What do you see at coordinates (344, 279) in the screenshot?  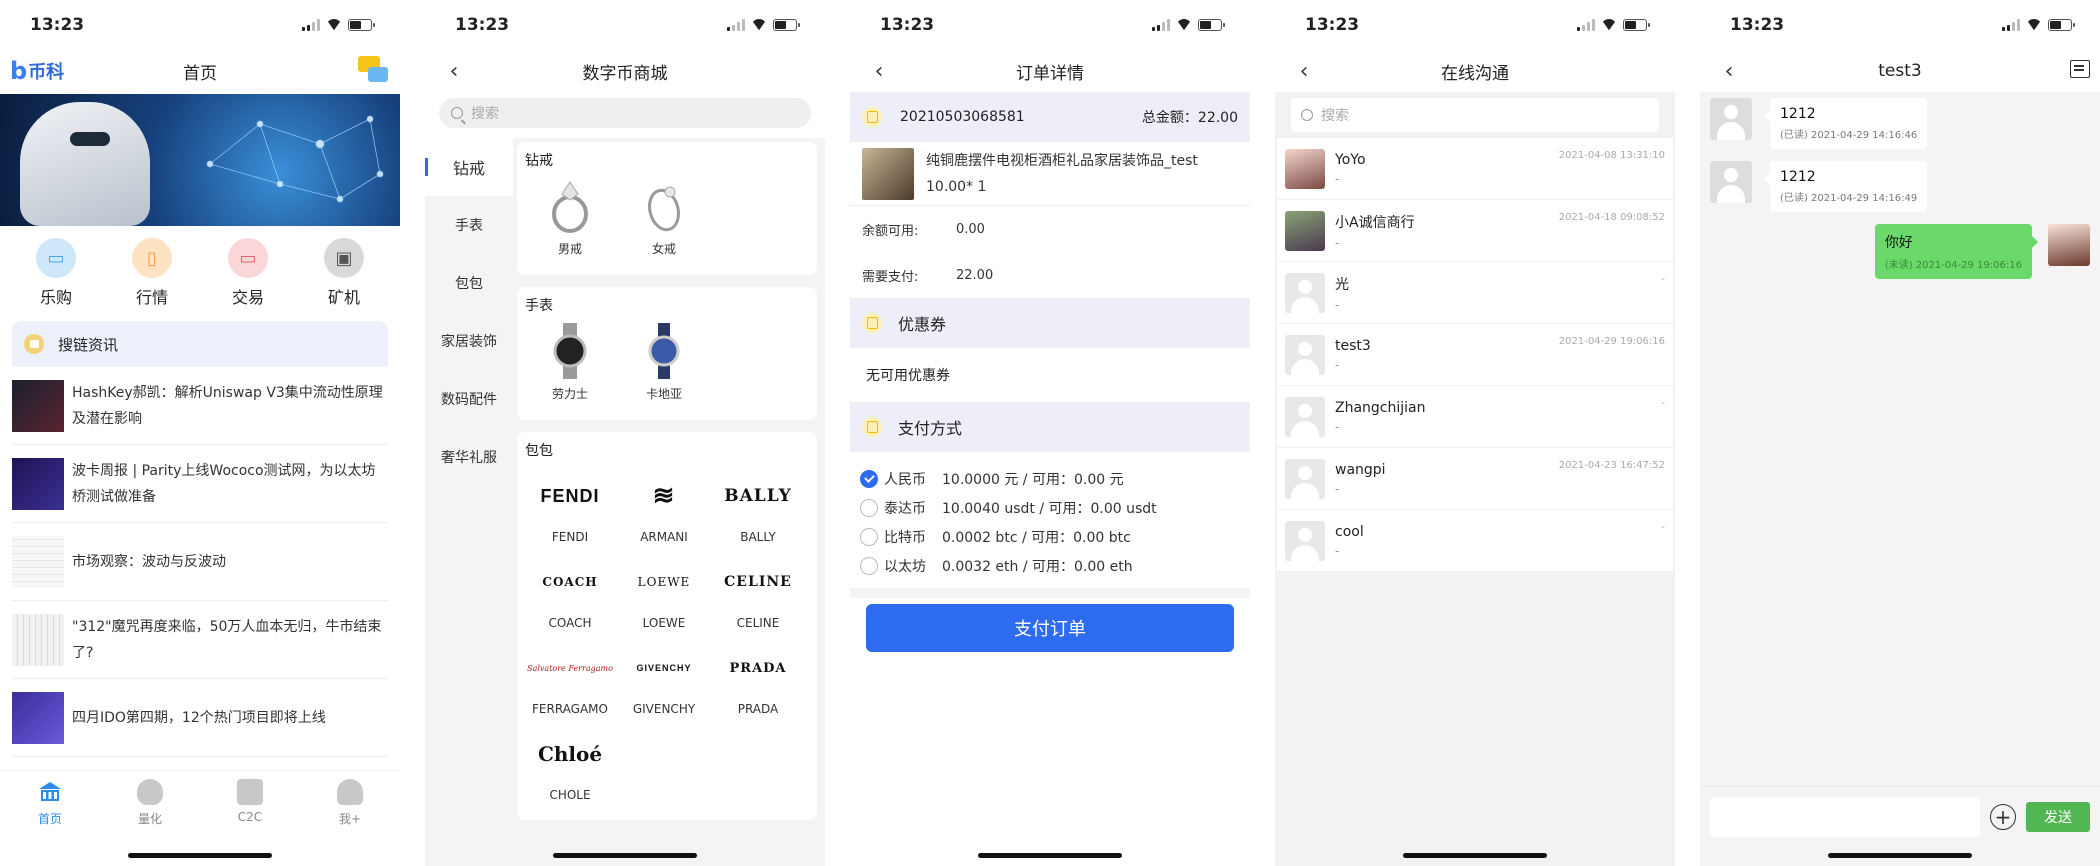 I see `quick-miner: ▣ 矿机` at bounding box center [344, 279].